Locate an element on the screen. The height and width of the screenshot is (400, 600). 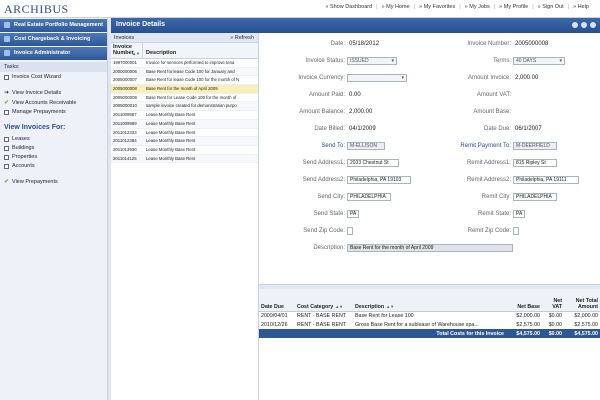
view-for-leases: Leases is located at coordinates (53, 138).